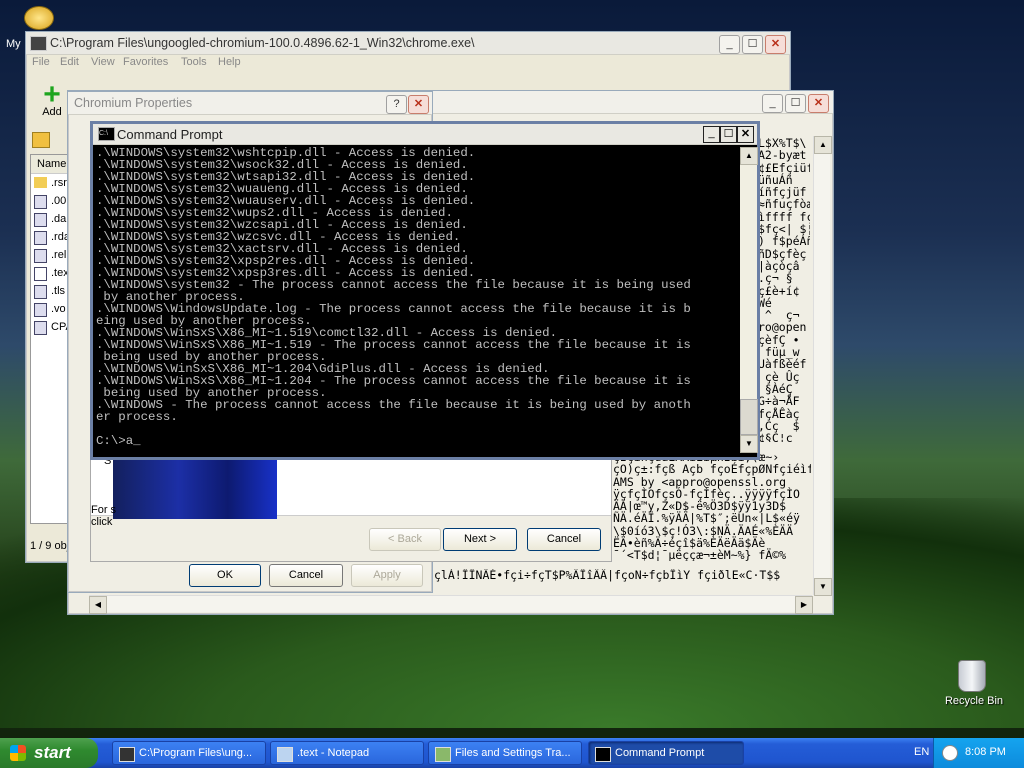 The width and height of the screenshot is (1024, 768). I want to click on list-item: CPA, so click(50, 327).